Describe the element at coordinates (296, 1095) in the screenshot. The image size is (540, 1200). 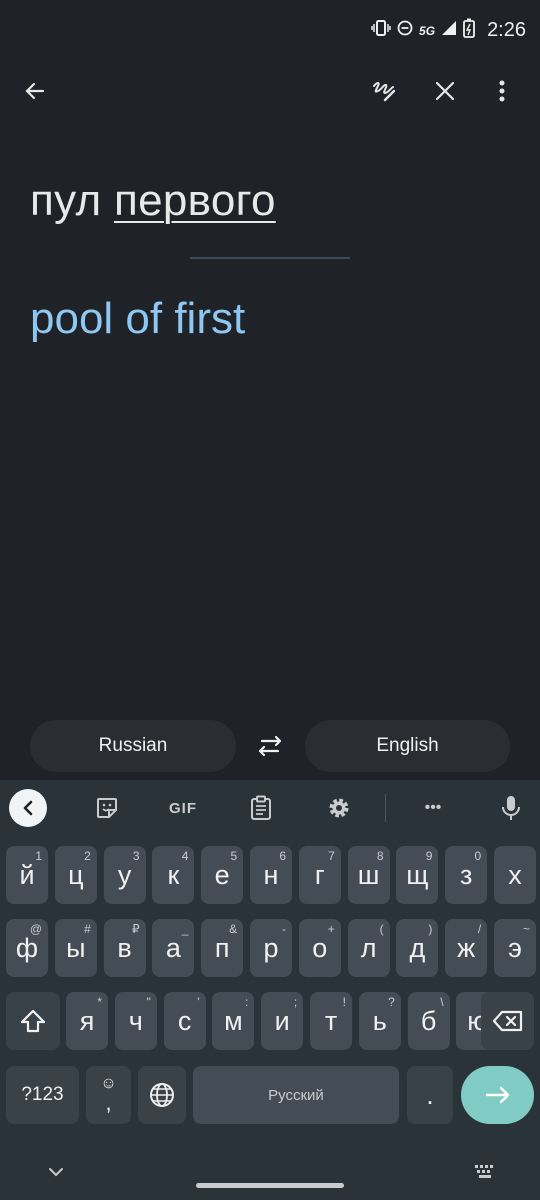
I see `space-key: Русский` at that location.